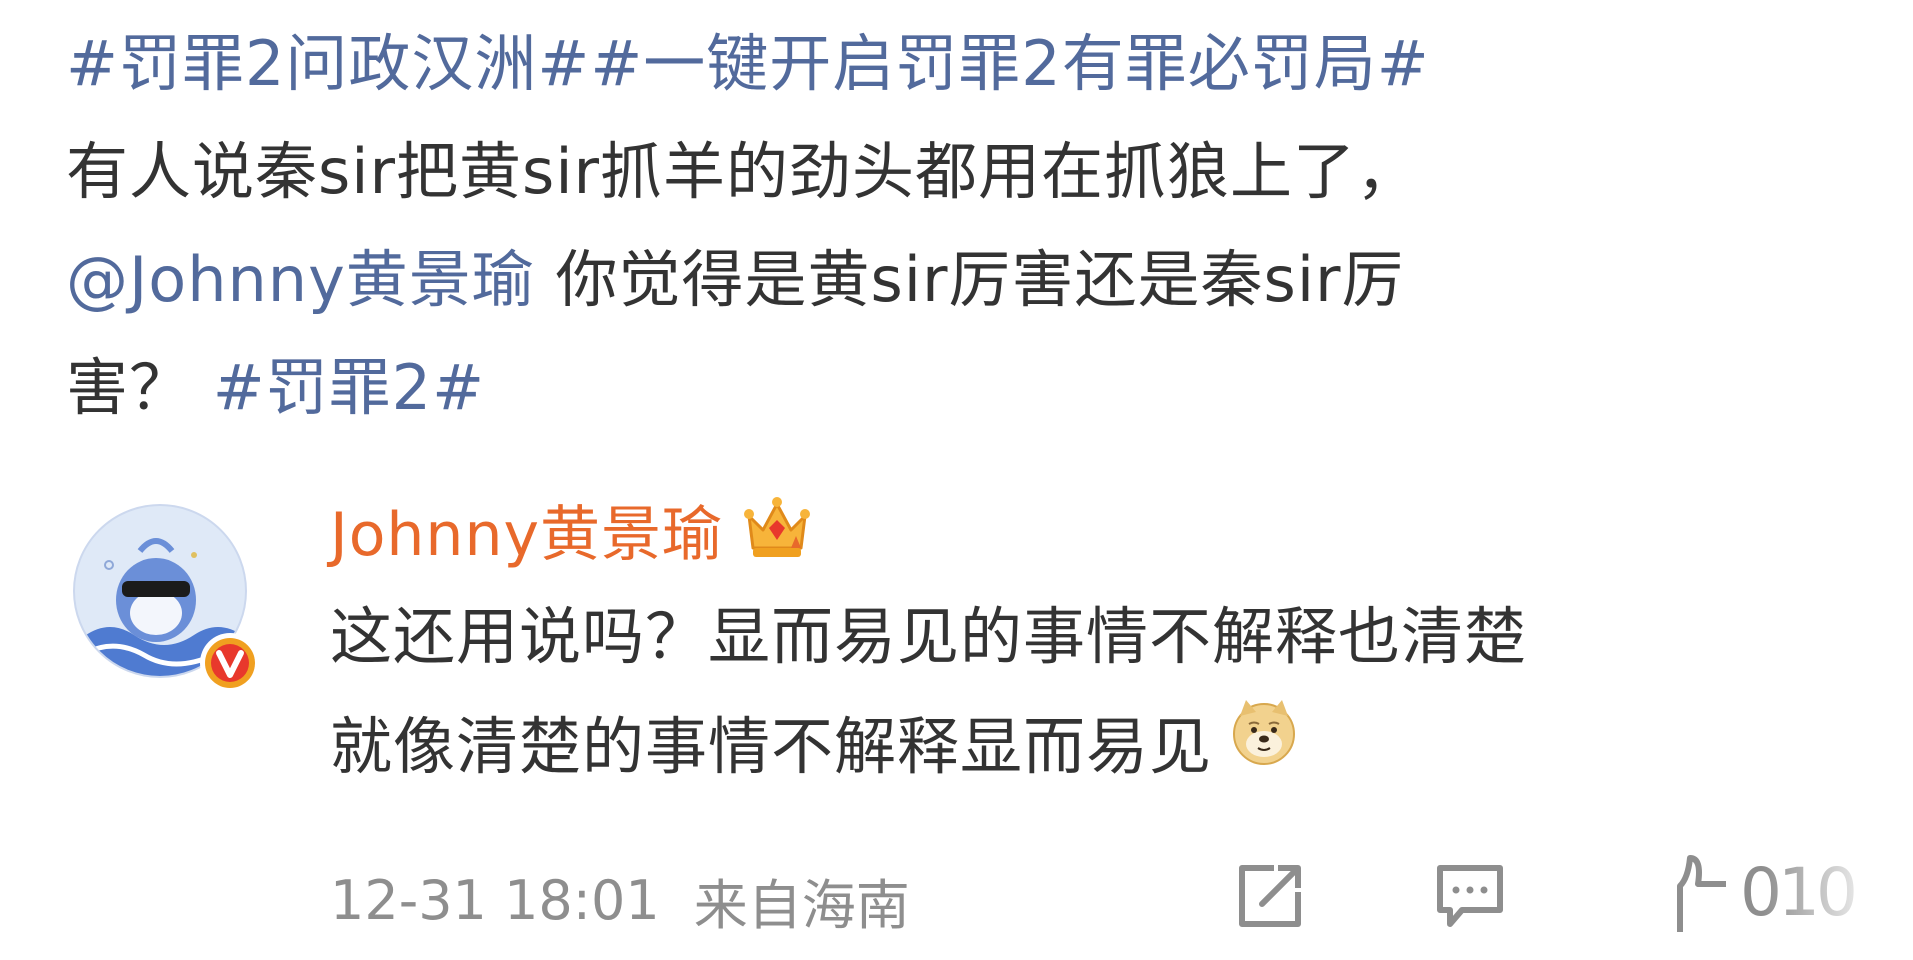 This screenshot has height=960, width=1913. I want to click on comment-icon, so click(1470, 898).